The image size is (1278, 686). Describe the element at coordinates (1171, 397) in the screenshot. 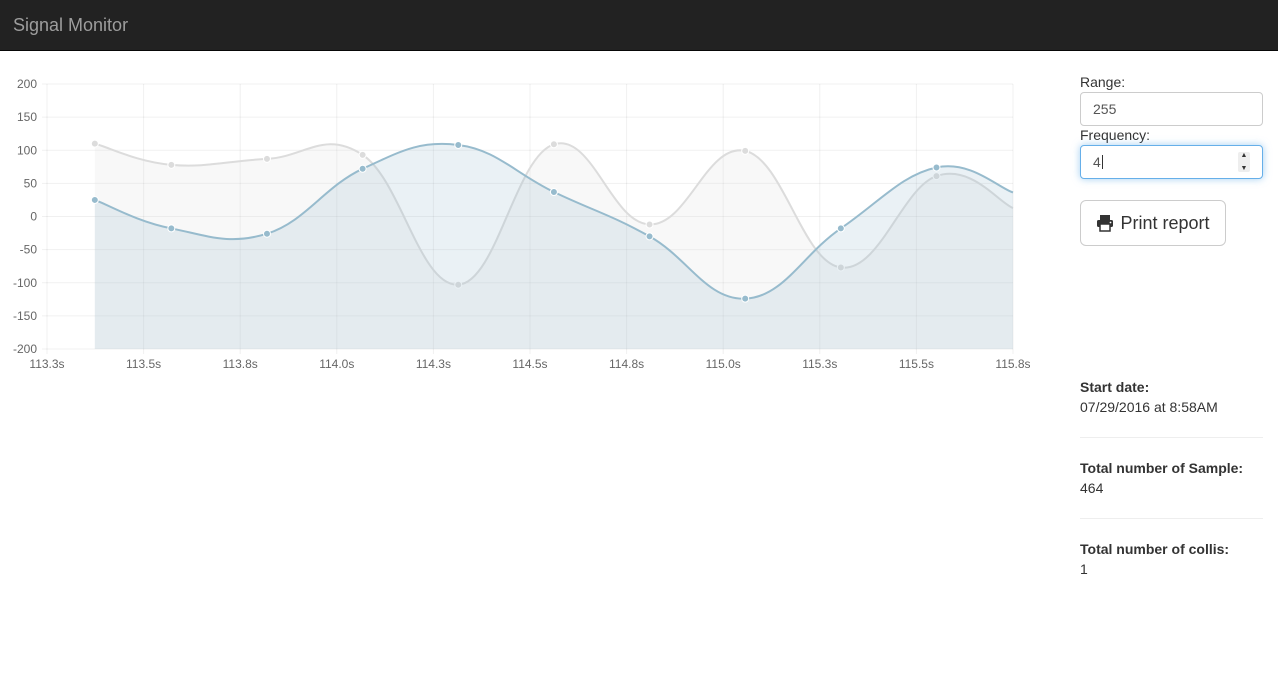

I see `start-date-block: Start date: 07/29/2016 at 8:58AM` at that location.